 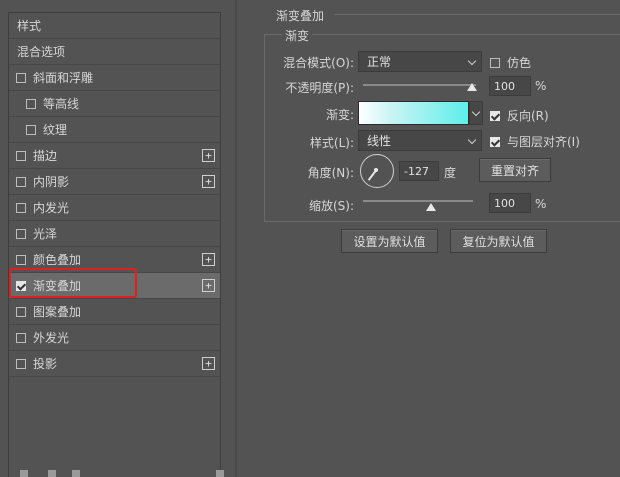 I want to click on group-title: 渐变, so click(x=297, y=35).